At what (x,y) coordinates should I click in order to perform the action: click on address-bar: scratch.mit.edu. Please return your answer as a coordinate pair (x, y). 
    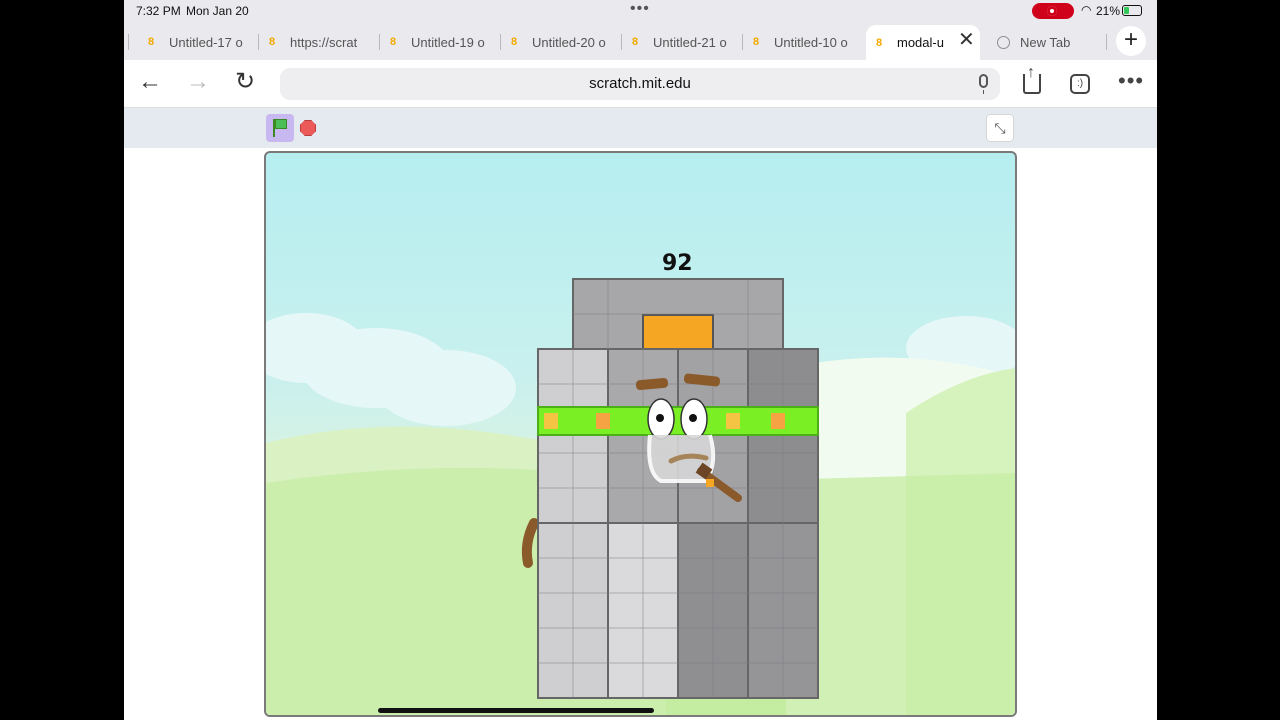
    Looking at the image, I should click on (640, 84).